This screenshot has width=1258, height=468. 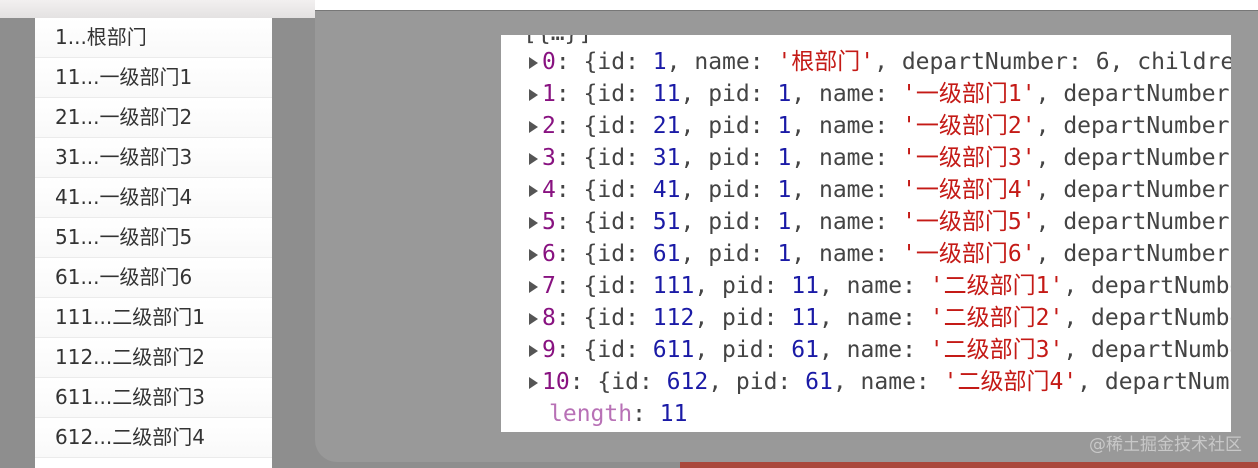 I want to click on id-value: 41, so click(x=666, y=190).